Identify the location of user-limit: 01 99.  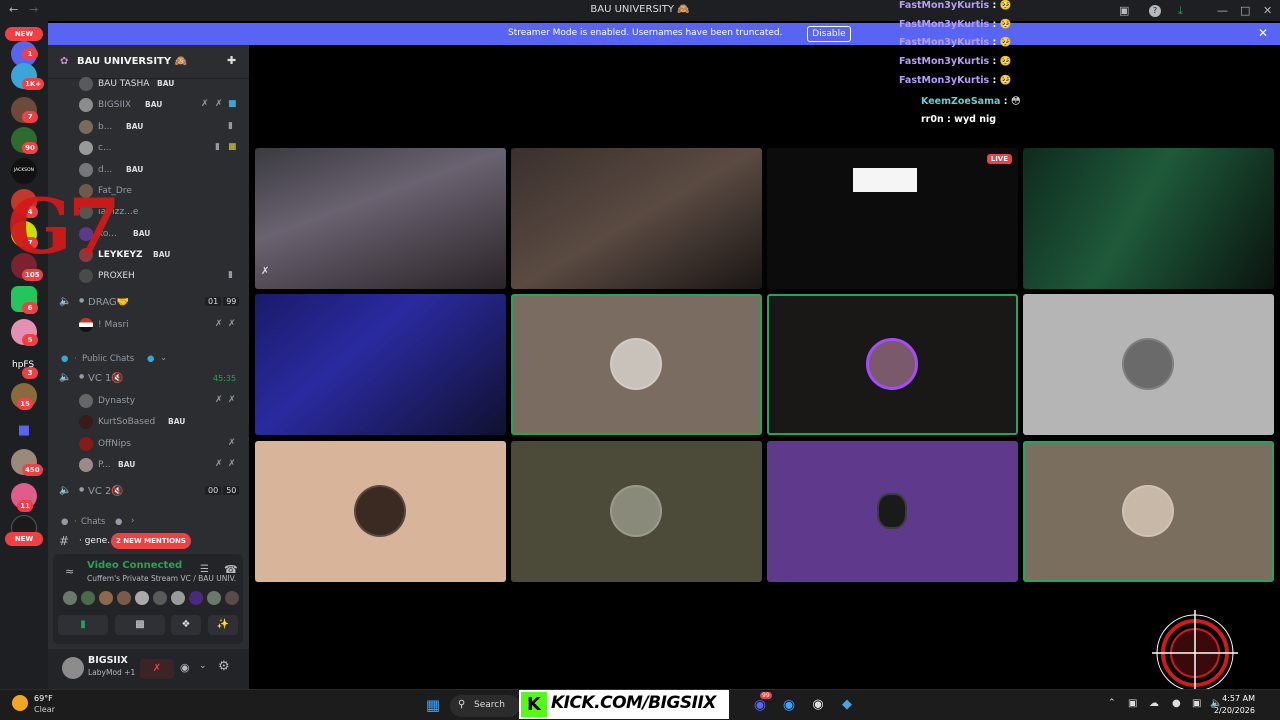
(221, 301).